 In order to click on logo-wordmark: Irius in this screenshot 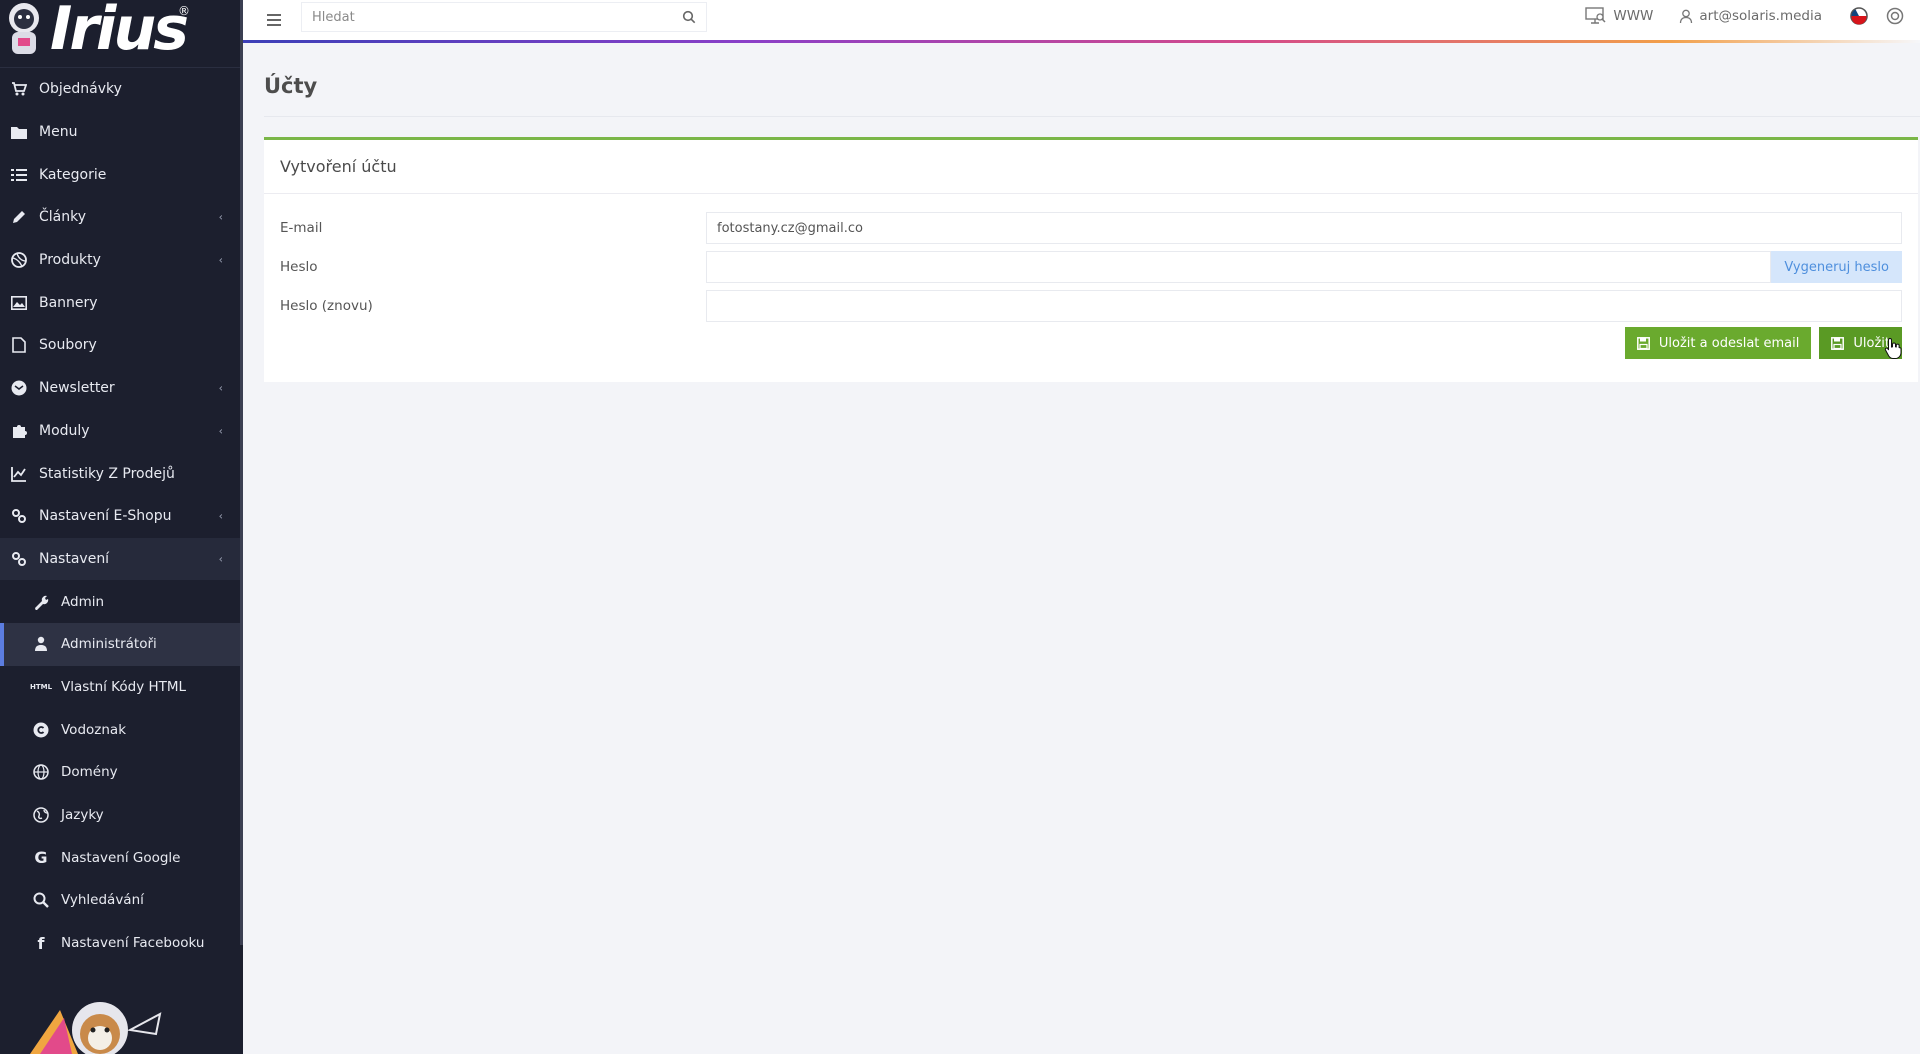, I will do `click(119, 32)`.